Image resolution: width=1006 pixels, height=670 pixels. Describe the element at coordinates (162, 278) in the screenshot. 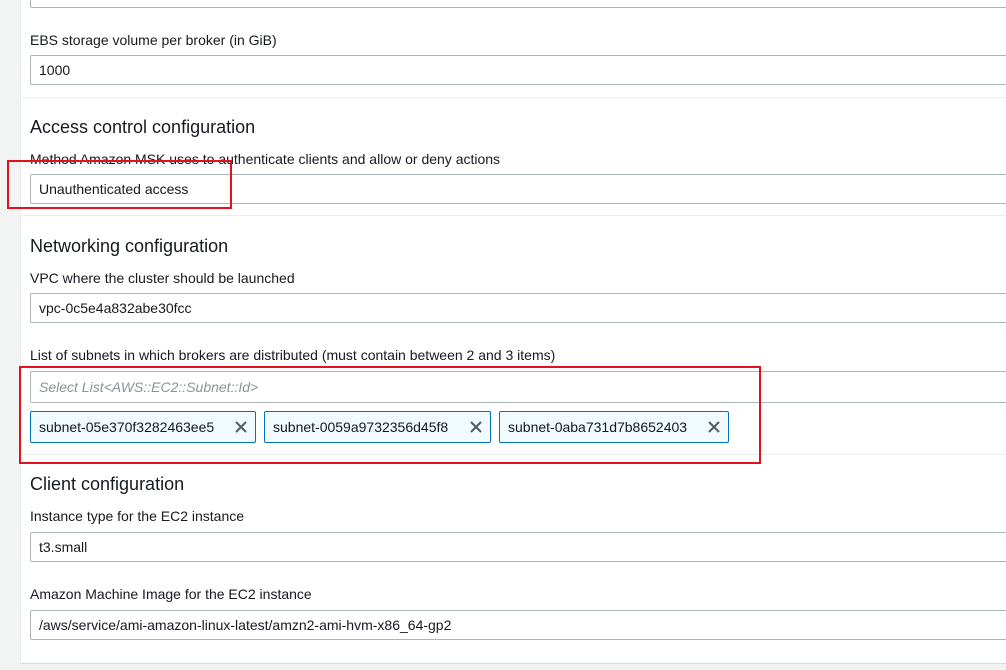

I see `vpc-label: VPC where the cluster should be launched` at that location.